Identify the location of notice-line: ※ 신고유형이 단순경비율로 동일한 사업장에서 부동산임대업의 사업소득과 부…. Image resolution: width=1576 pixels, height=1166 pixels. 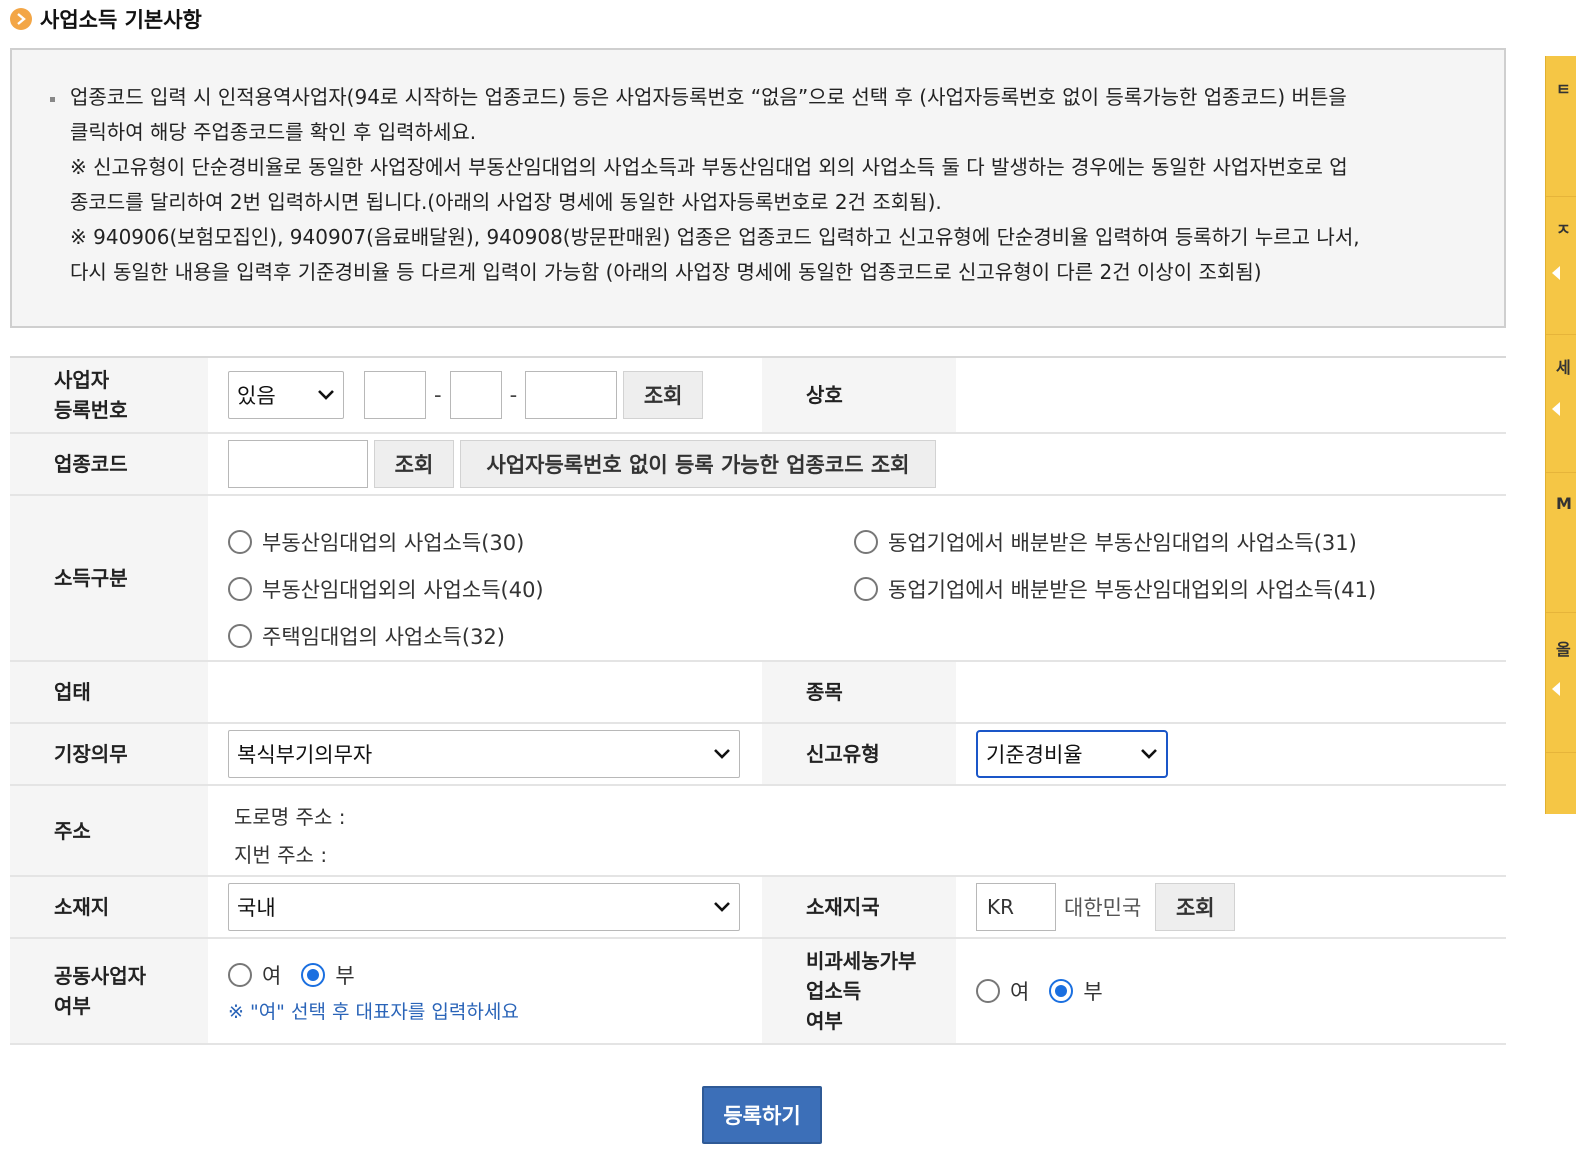
(709, 167).